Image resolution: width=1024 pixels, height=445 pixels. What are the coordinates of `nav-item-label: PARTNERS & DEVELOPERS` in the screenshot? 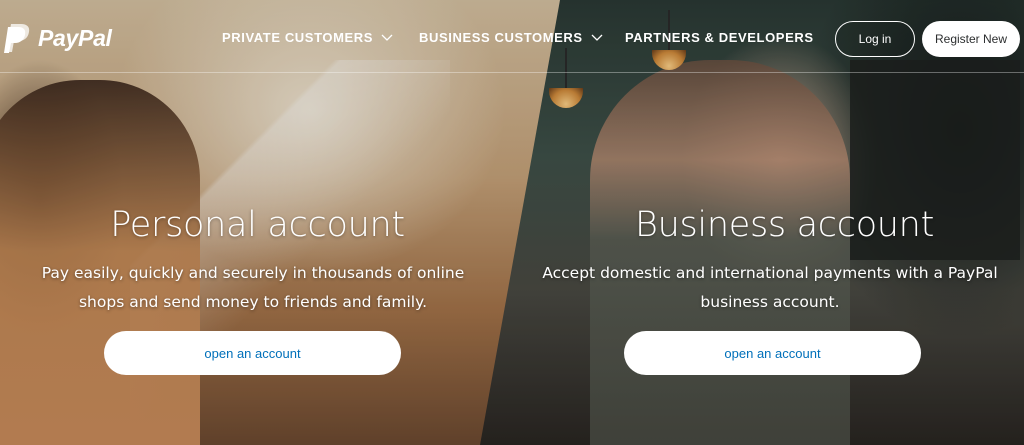 It's located at (719, 37).